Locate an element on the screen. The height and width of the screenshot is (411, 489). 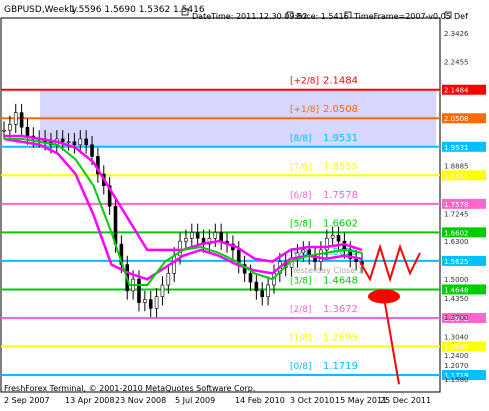
murrey-level-label: [8/8] is located at coordinates (301, 139).